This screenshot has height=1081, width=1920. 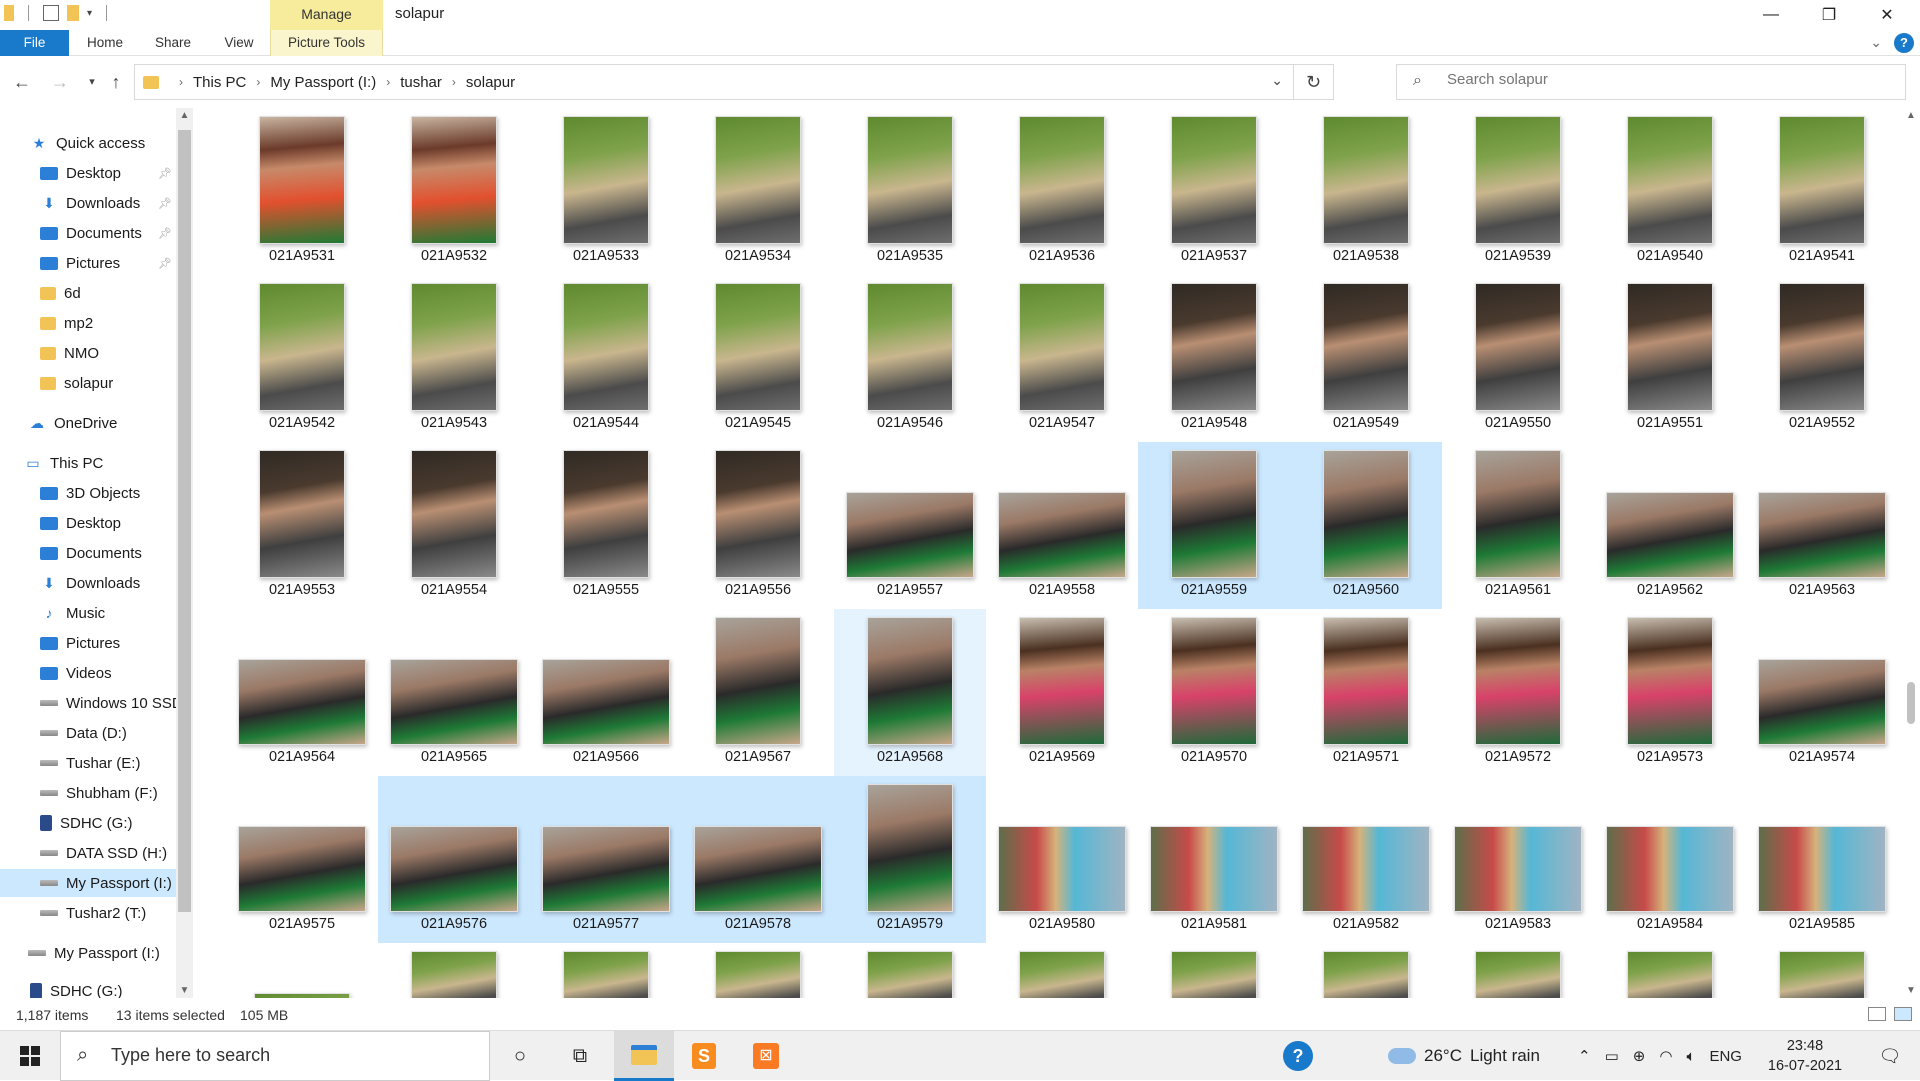 I want to click on navigation-pane-scrollbar: ▲ ▼, so click(x=184, y=553).